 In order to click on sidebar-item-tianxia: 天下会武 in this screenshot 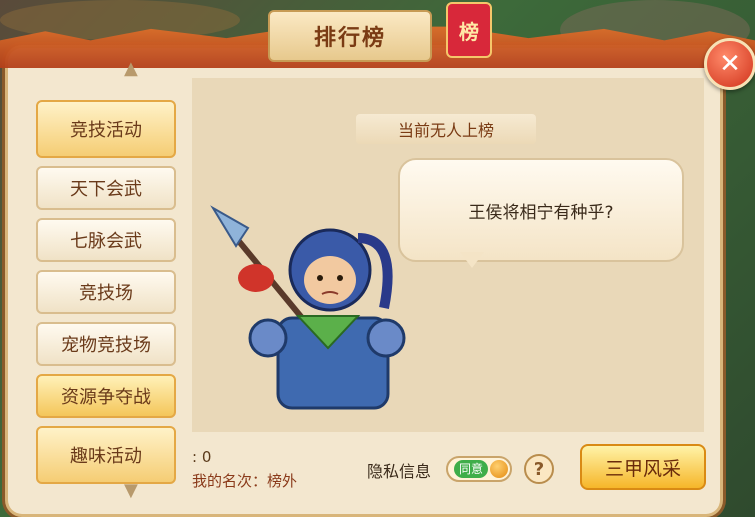, I will do `click(106, 188)`.